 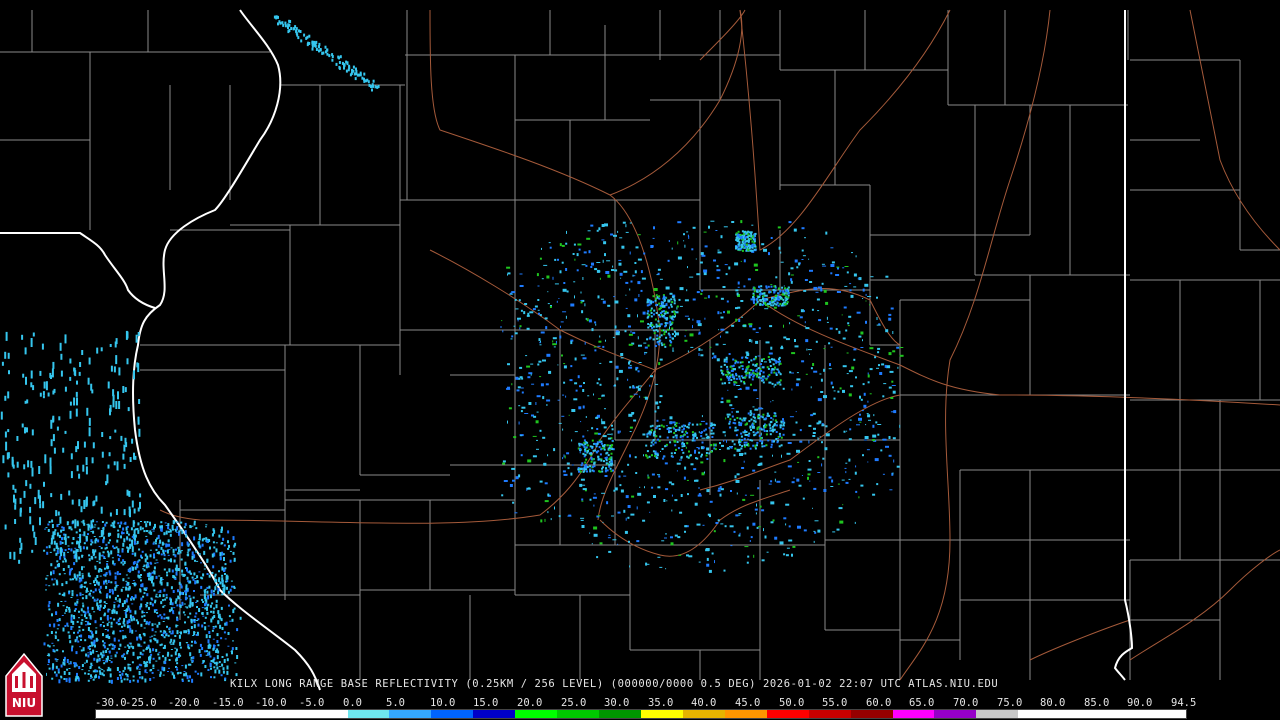 I want to click on color-scale-bar, so click(x=641, y=714).